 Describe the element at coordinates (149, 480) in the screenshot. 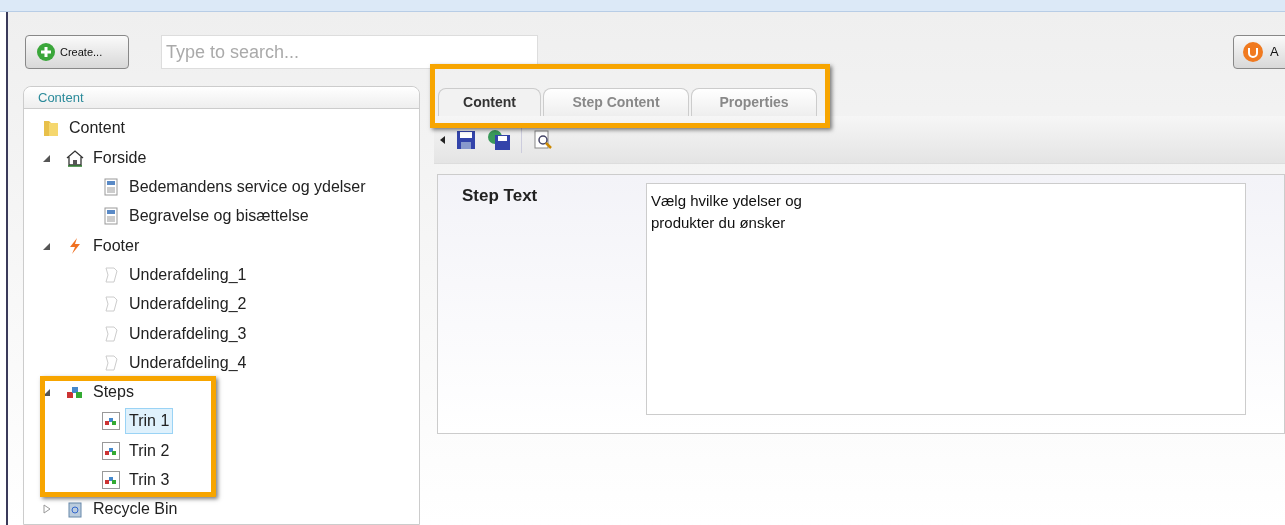

I see `tree-item: Trin 3` at that location.